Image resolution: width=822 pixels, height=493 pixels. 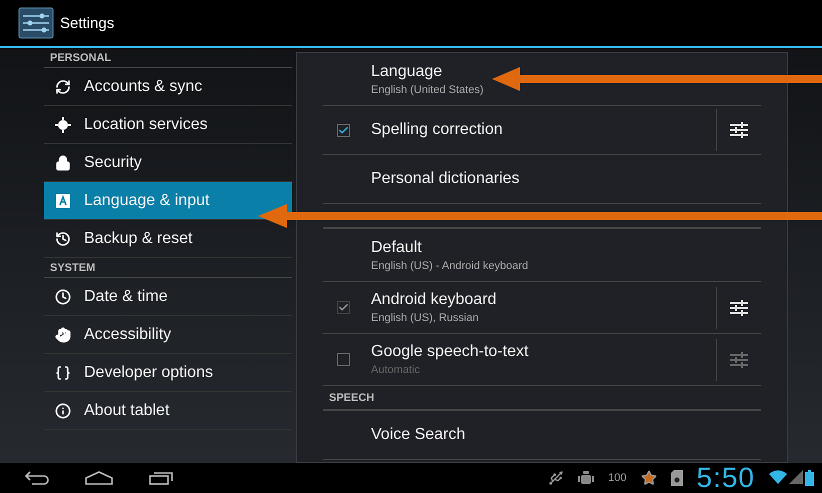 What do you see at coordinates (63, 410) in the screenshot?
I see `info-icon` at bounding box center [63, 410].